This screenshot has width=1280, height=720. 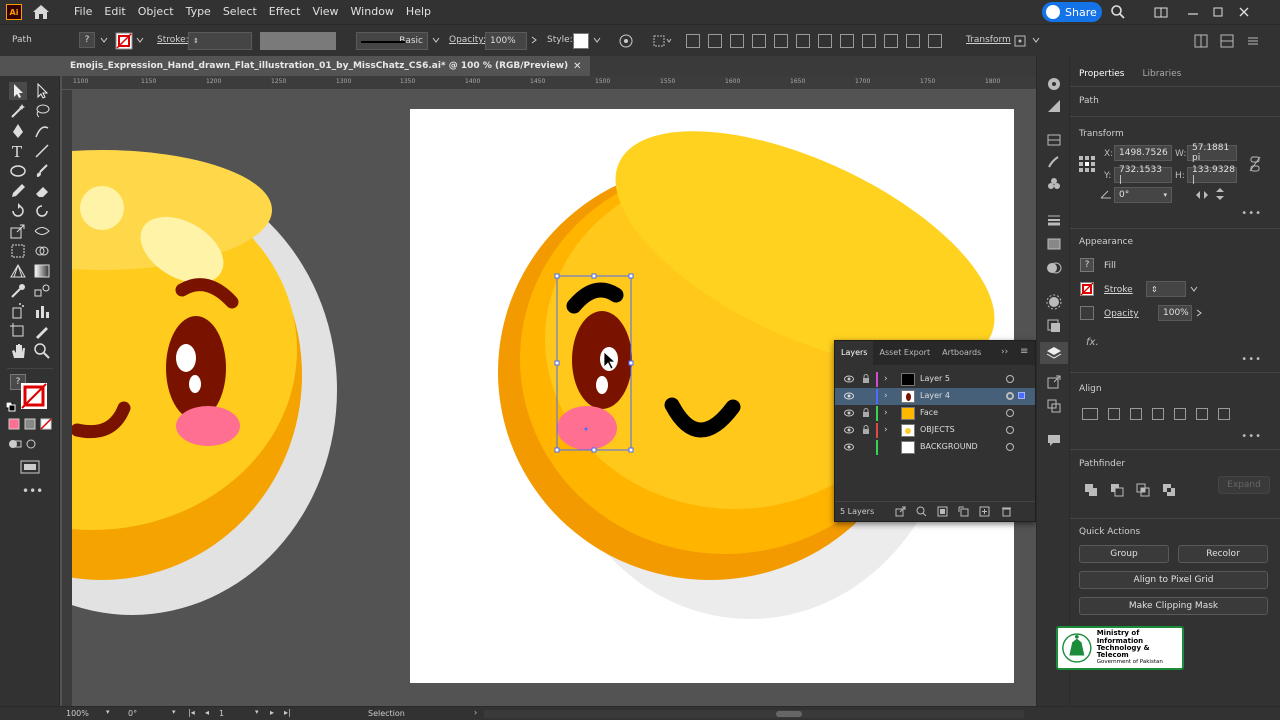 What do you see at coordinates (1072, 12) in the screenshot?
I see `share-button: Share` at bounding box center [1072, 12].